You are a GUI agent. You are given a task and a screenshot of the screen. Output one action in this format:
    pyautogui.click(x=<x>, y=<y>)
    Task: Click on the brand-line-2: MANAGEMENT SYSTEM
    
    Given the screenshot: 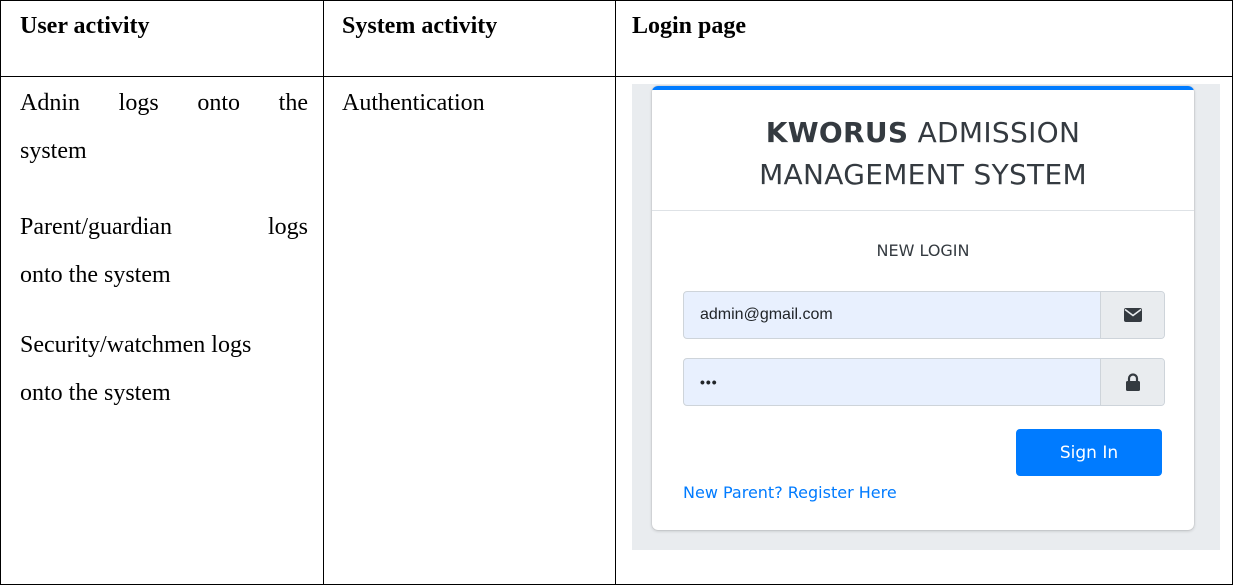 What is the action you would take?
    pyautogui.click(x=923, y=174)
    